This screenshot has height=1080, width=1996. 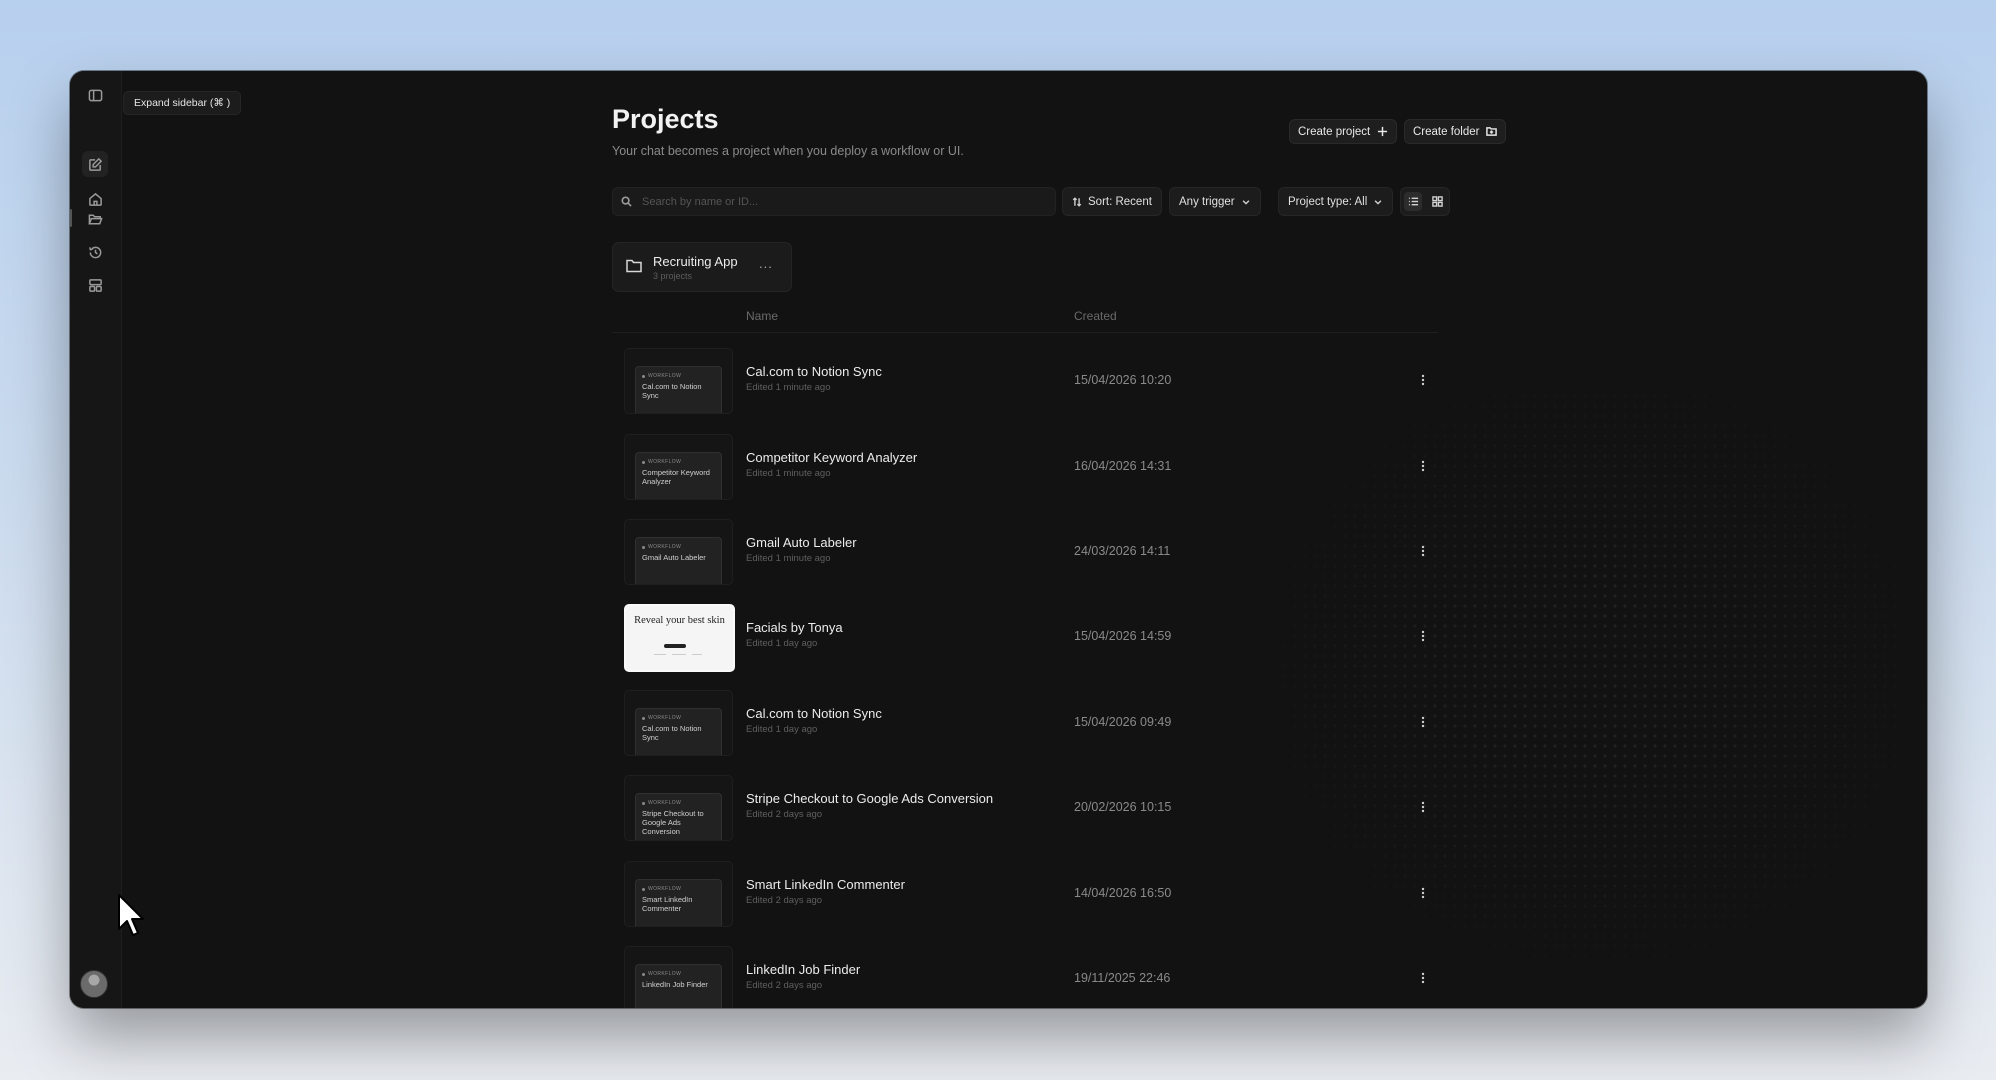 I want to click on create-folder-button: Create folder, so click(x=1455, y=131).